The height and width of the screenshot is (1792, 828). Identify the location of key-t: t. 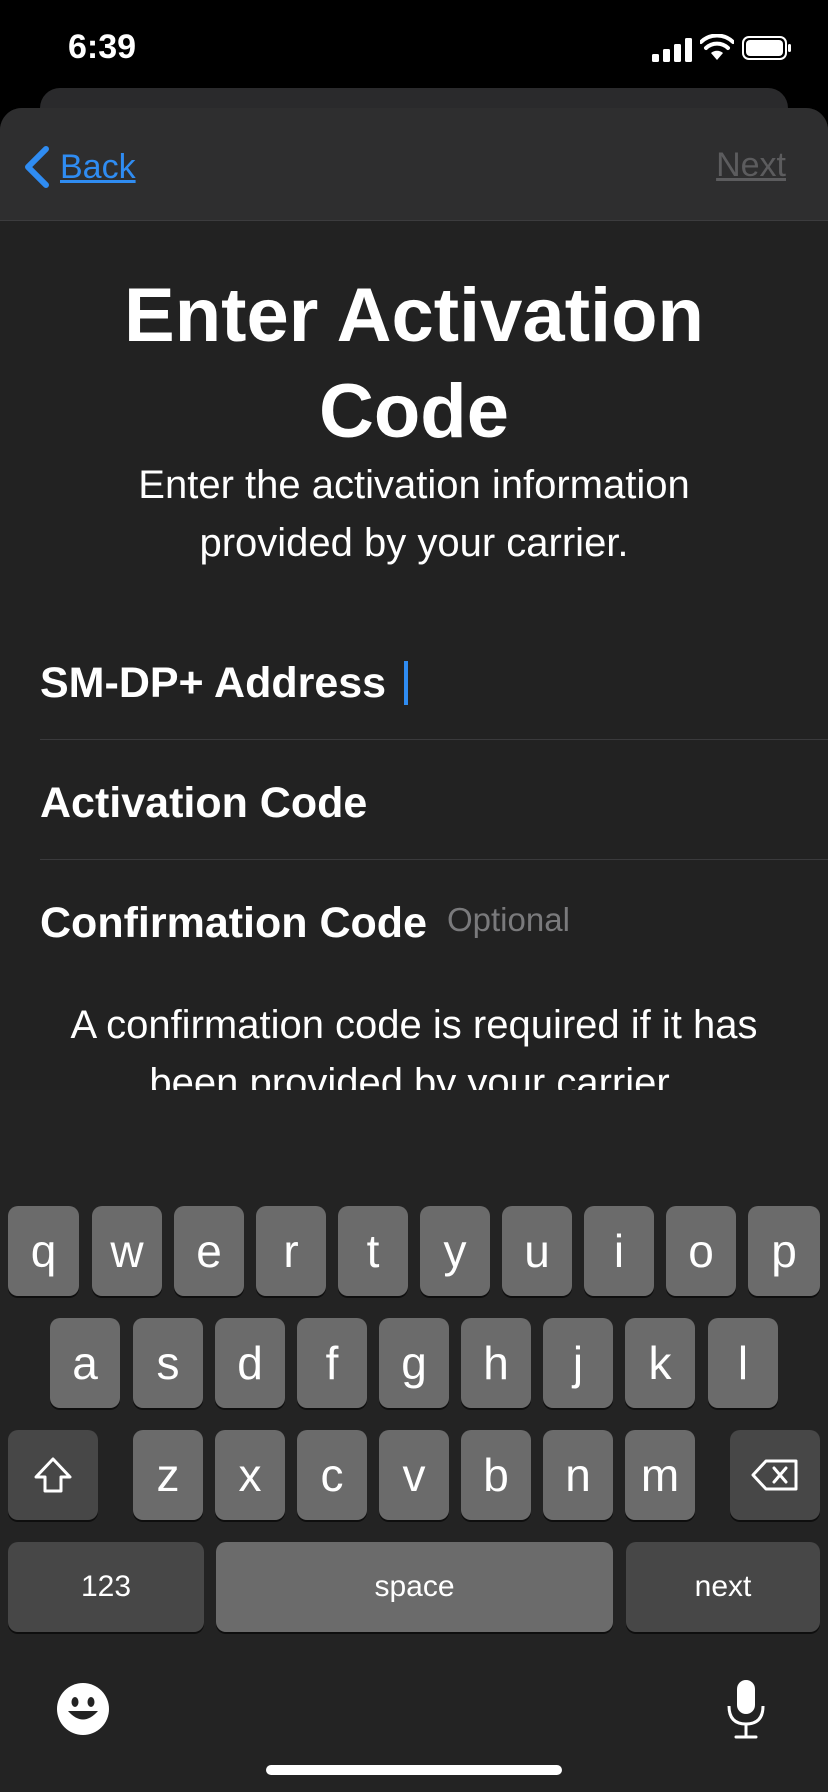
(373, 1251).